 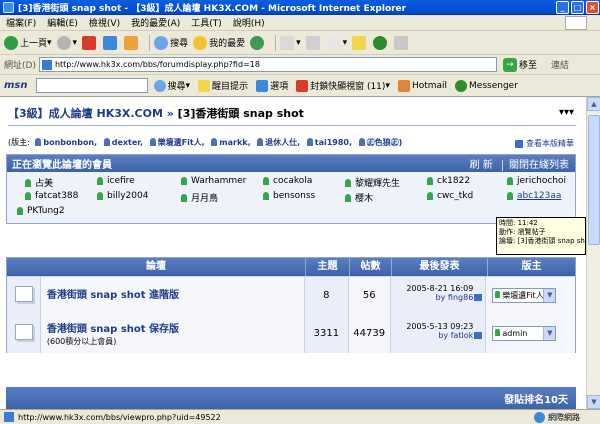 I want to click on print-button, so click(x=313, y=42).